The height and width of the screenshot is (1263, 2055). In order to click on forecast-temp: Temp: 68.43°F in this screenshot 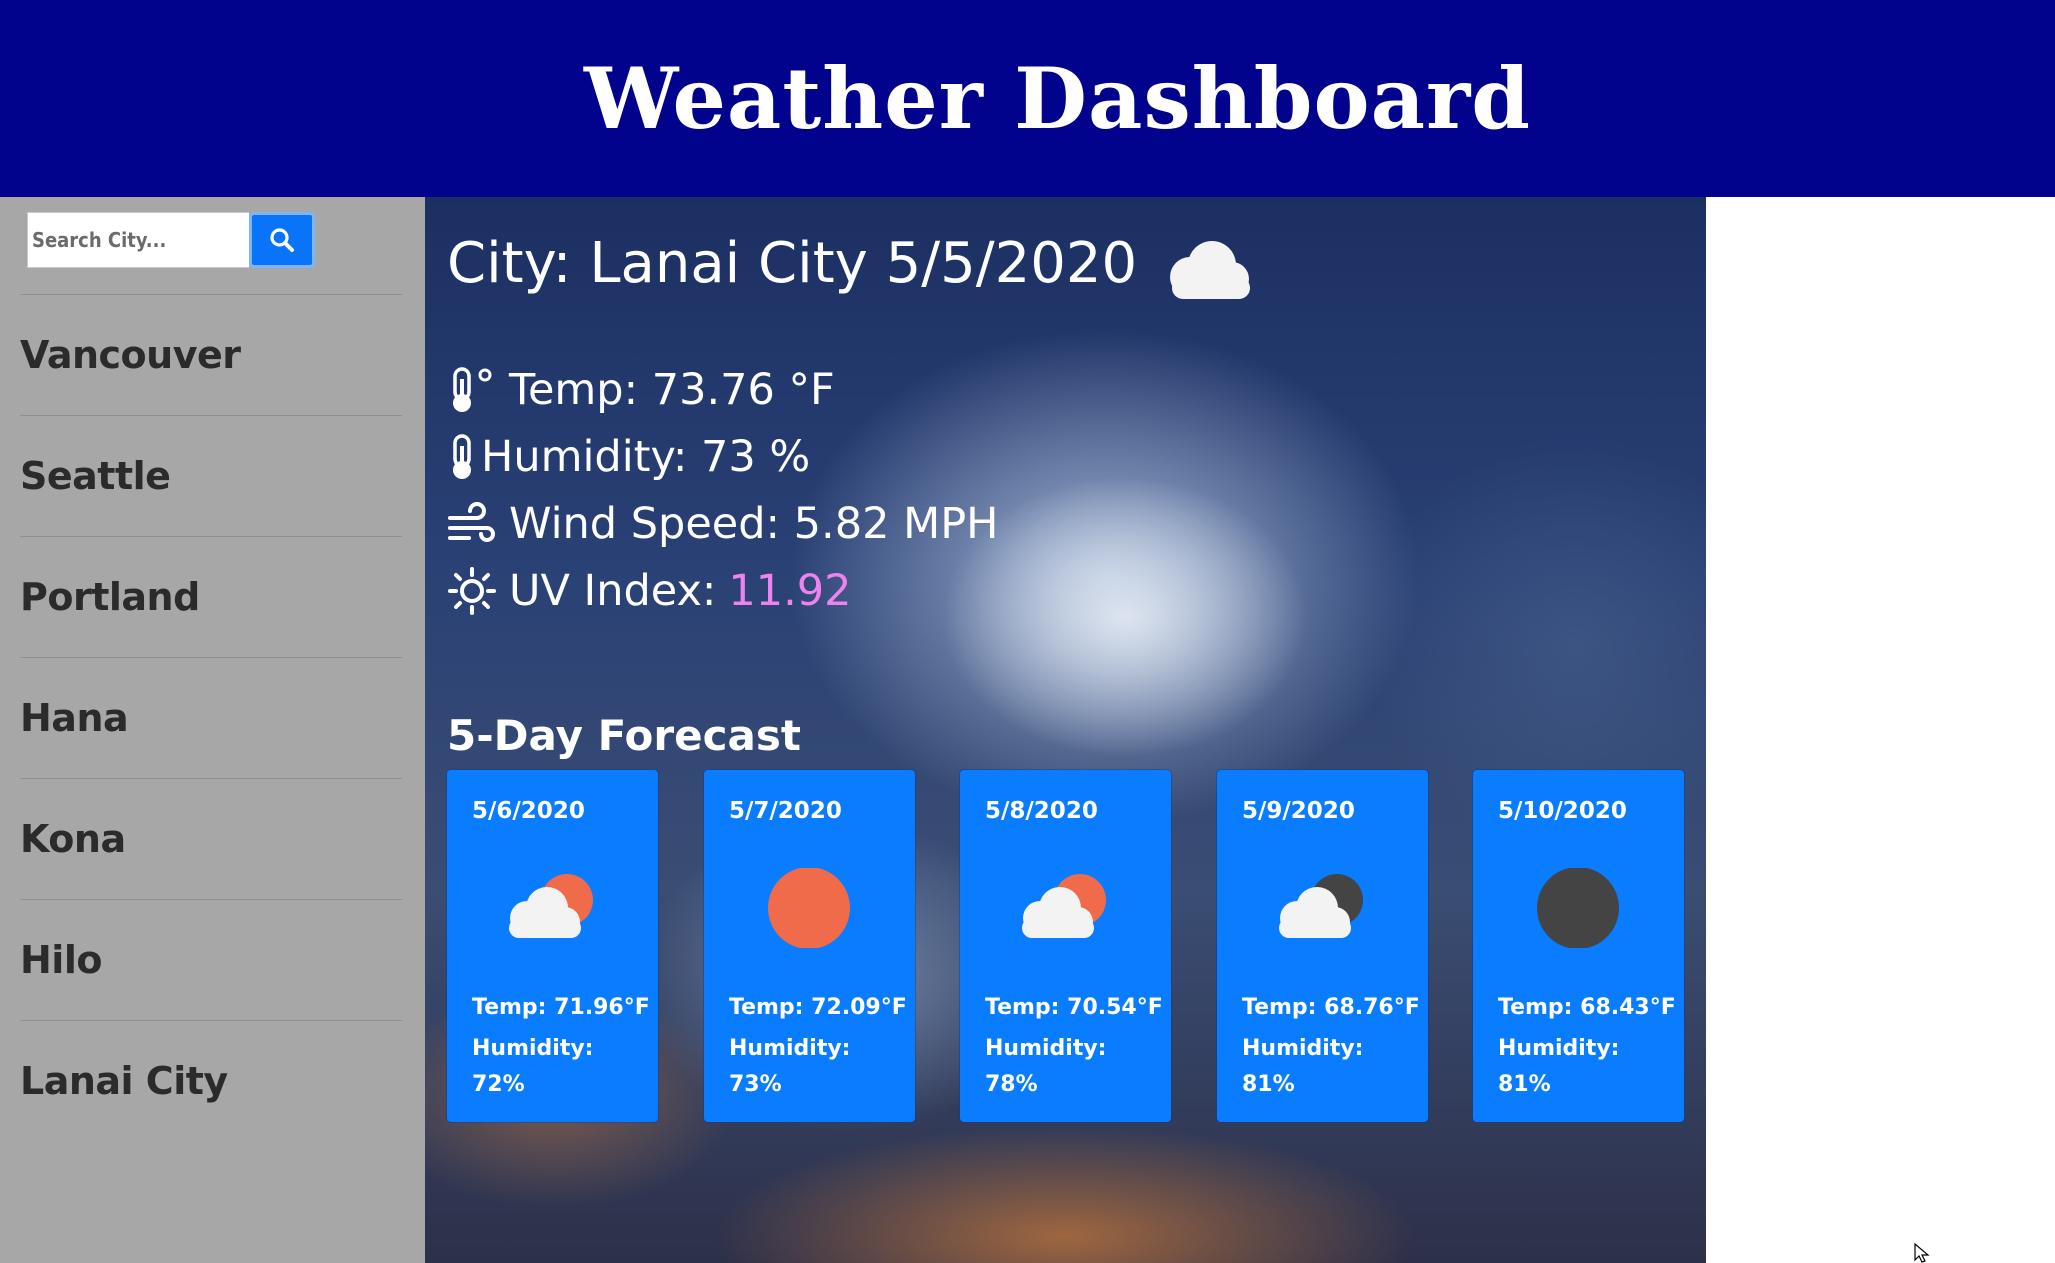, I will do `click(1587, 1007)`.